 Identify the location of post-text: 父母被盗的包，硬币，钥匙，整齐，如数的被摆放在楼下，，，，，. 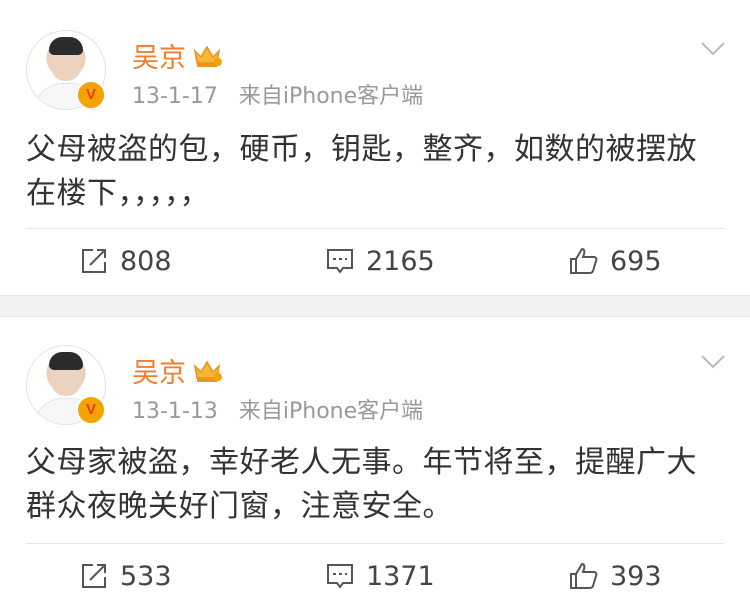
(361, 171).